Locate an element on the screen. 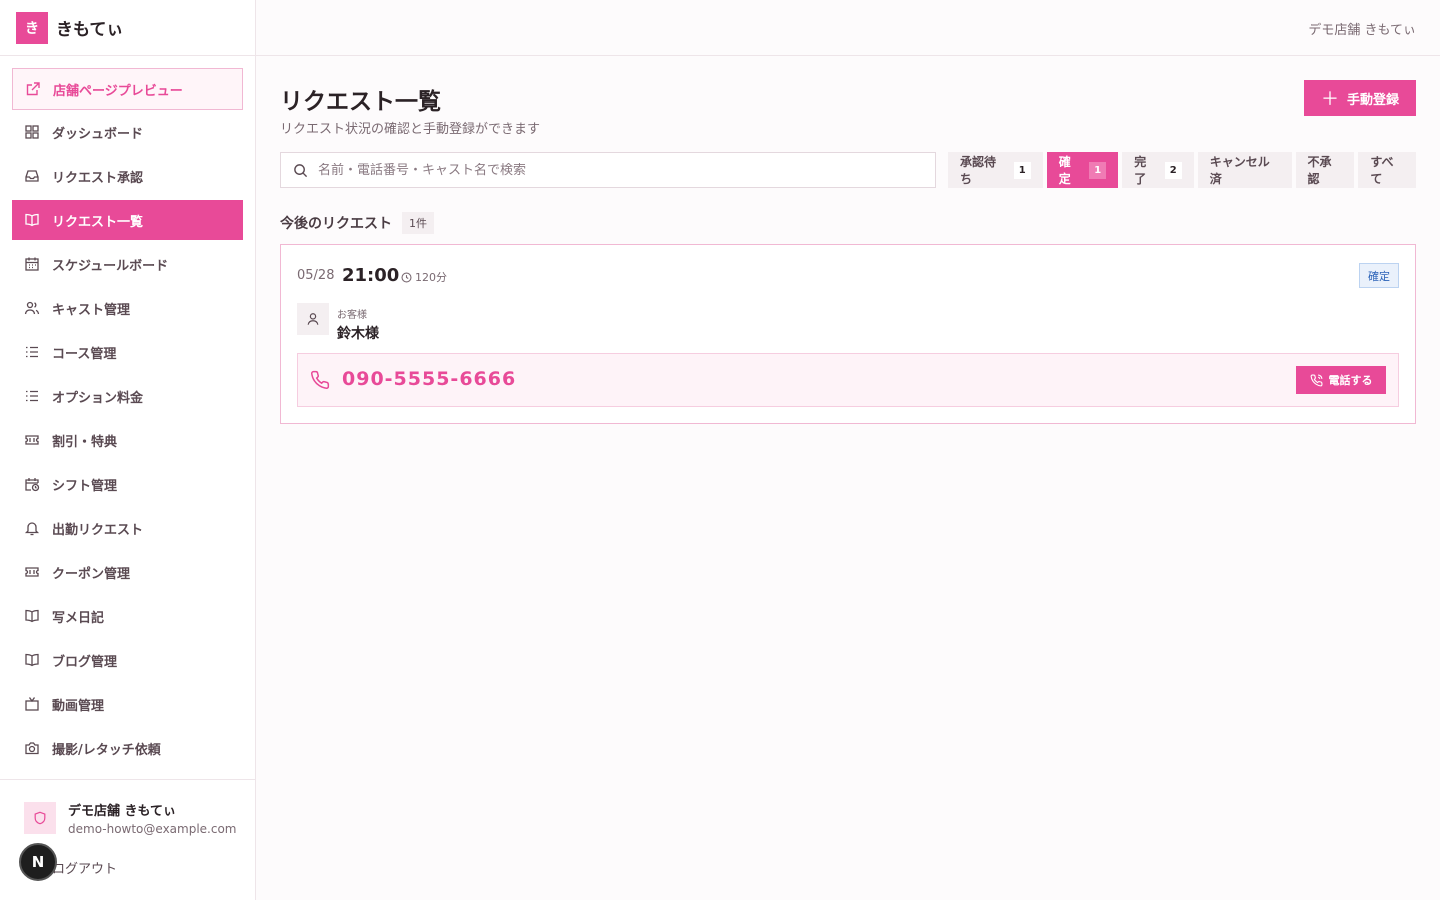  tv-icon is located at coordinates (32, 704).